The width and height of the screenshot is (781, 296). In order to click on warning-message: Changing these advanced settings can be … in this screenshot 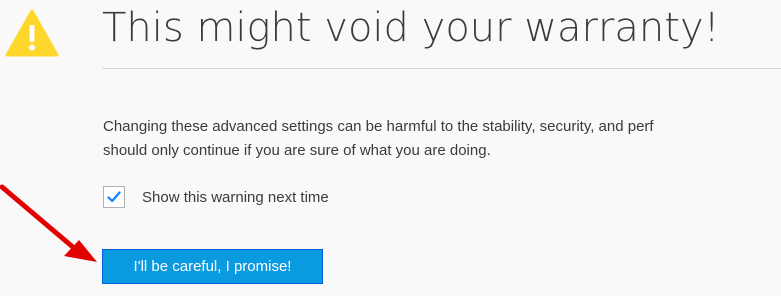, I will do `click(442, 139)`.